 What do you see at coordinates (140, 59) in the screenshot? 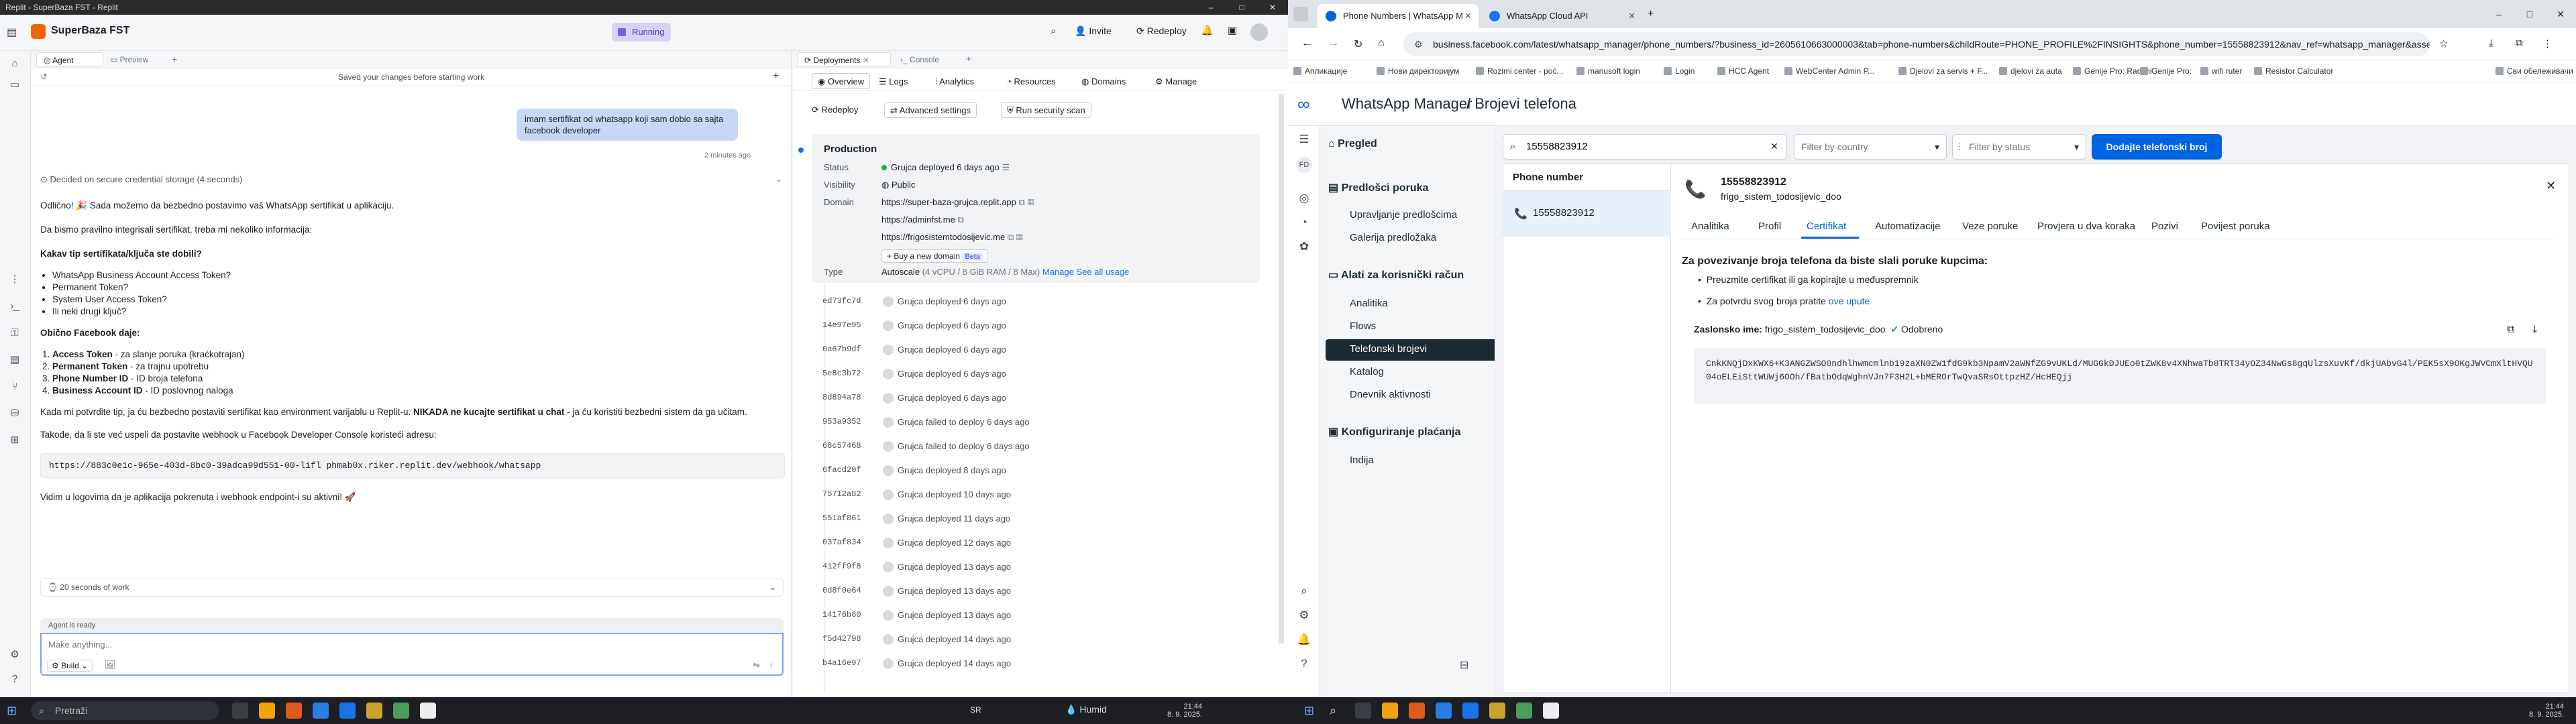
I see `tab-preview: ▭ Preview` at bounding box center [140, 59].